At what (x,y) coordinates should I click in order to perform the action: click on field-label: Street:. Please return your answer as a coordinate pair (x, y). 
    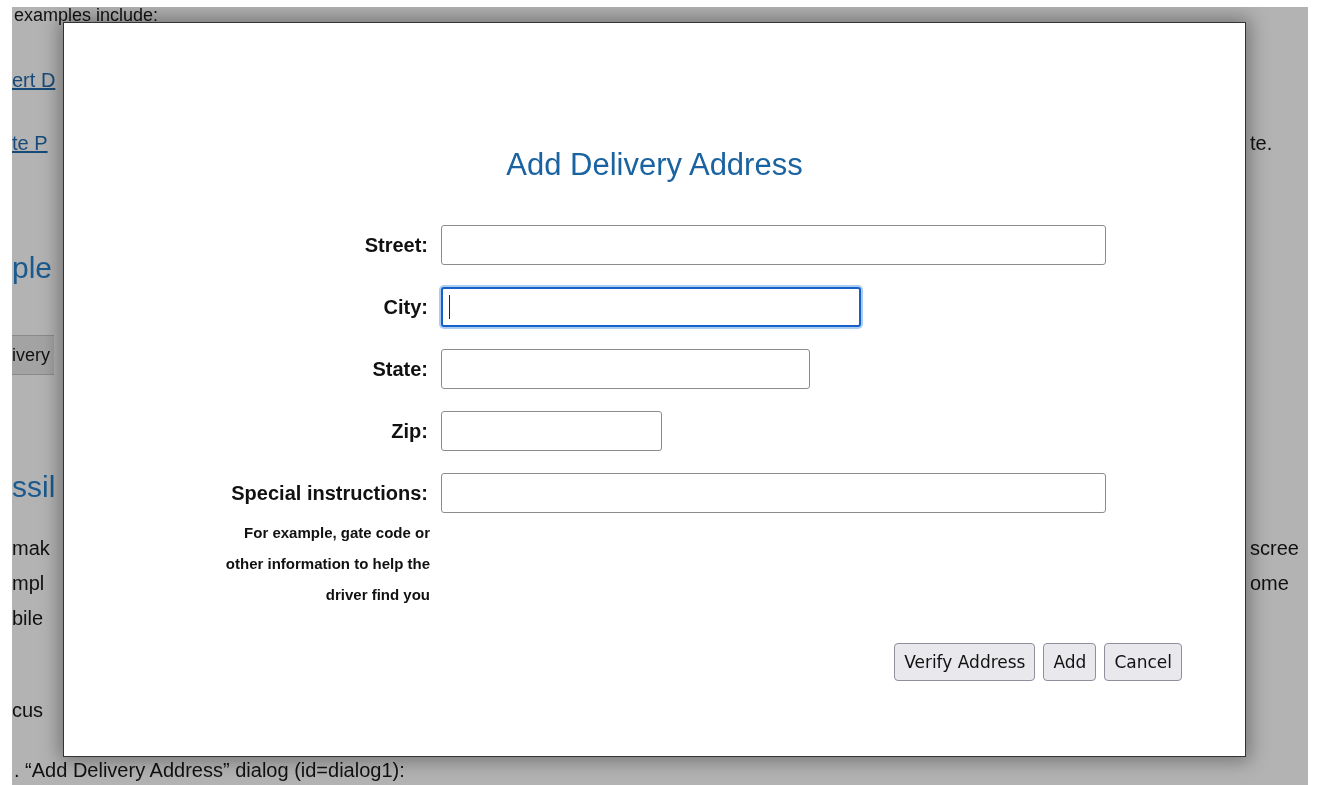
    Looking at the image, I should click on (395, 245).